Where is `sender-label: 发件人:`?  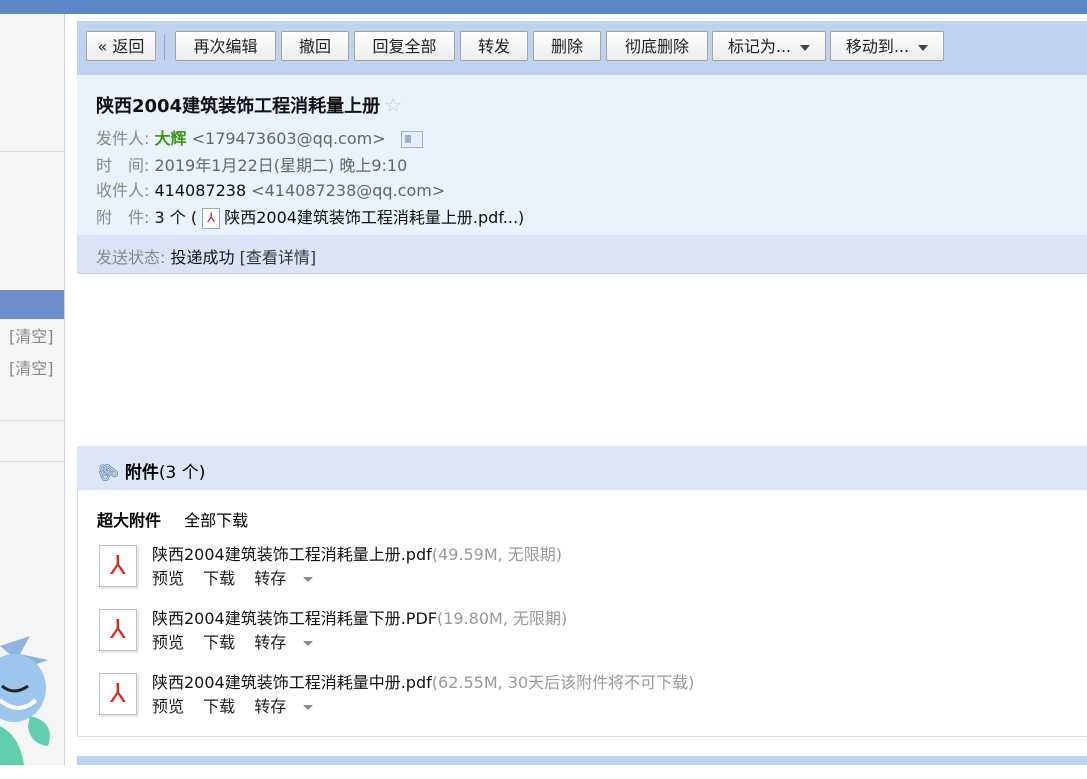 sender-label: 发件人: is located at coordinates (123, 138).